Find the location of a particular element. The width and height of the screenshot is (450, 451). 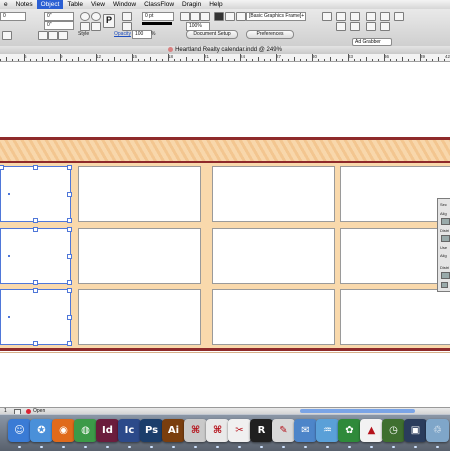

flip-horizontal-icon is located at coordinates (85, 26).